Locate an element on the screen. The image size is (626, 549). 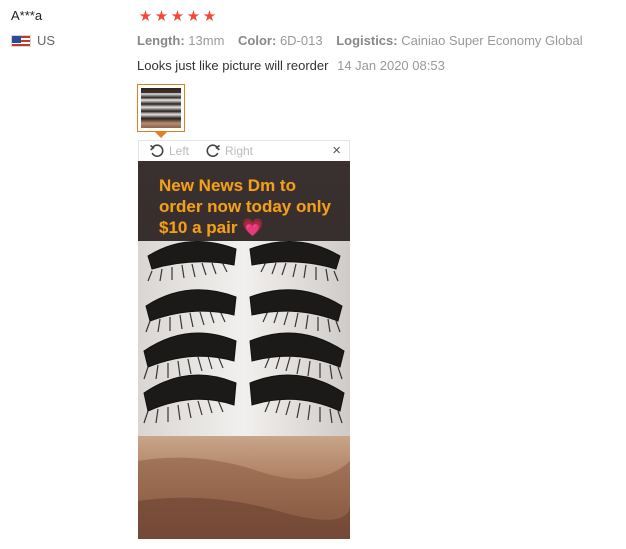
review-date: 14 Jan 2020 08:53 is located at coordinates (391, 65).